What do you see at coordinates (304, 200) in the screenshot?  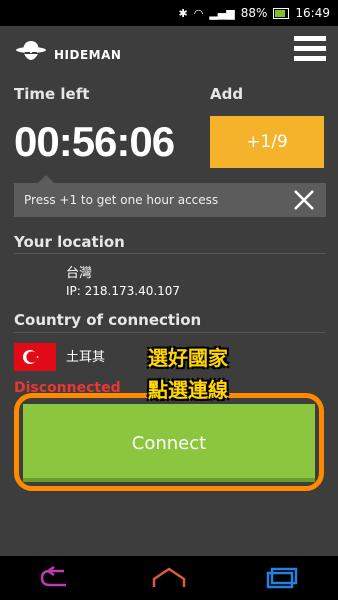 I see `close-icon` at bounding box center [304, 200].